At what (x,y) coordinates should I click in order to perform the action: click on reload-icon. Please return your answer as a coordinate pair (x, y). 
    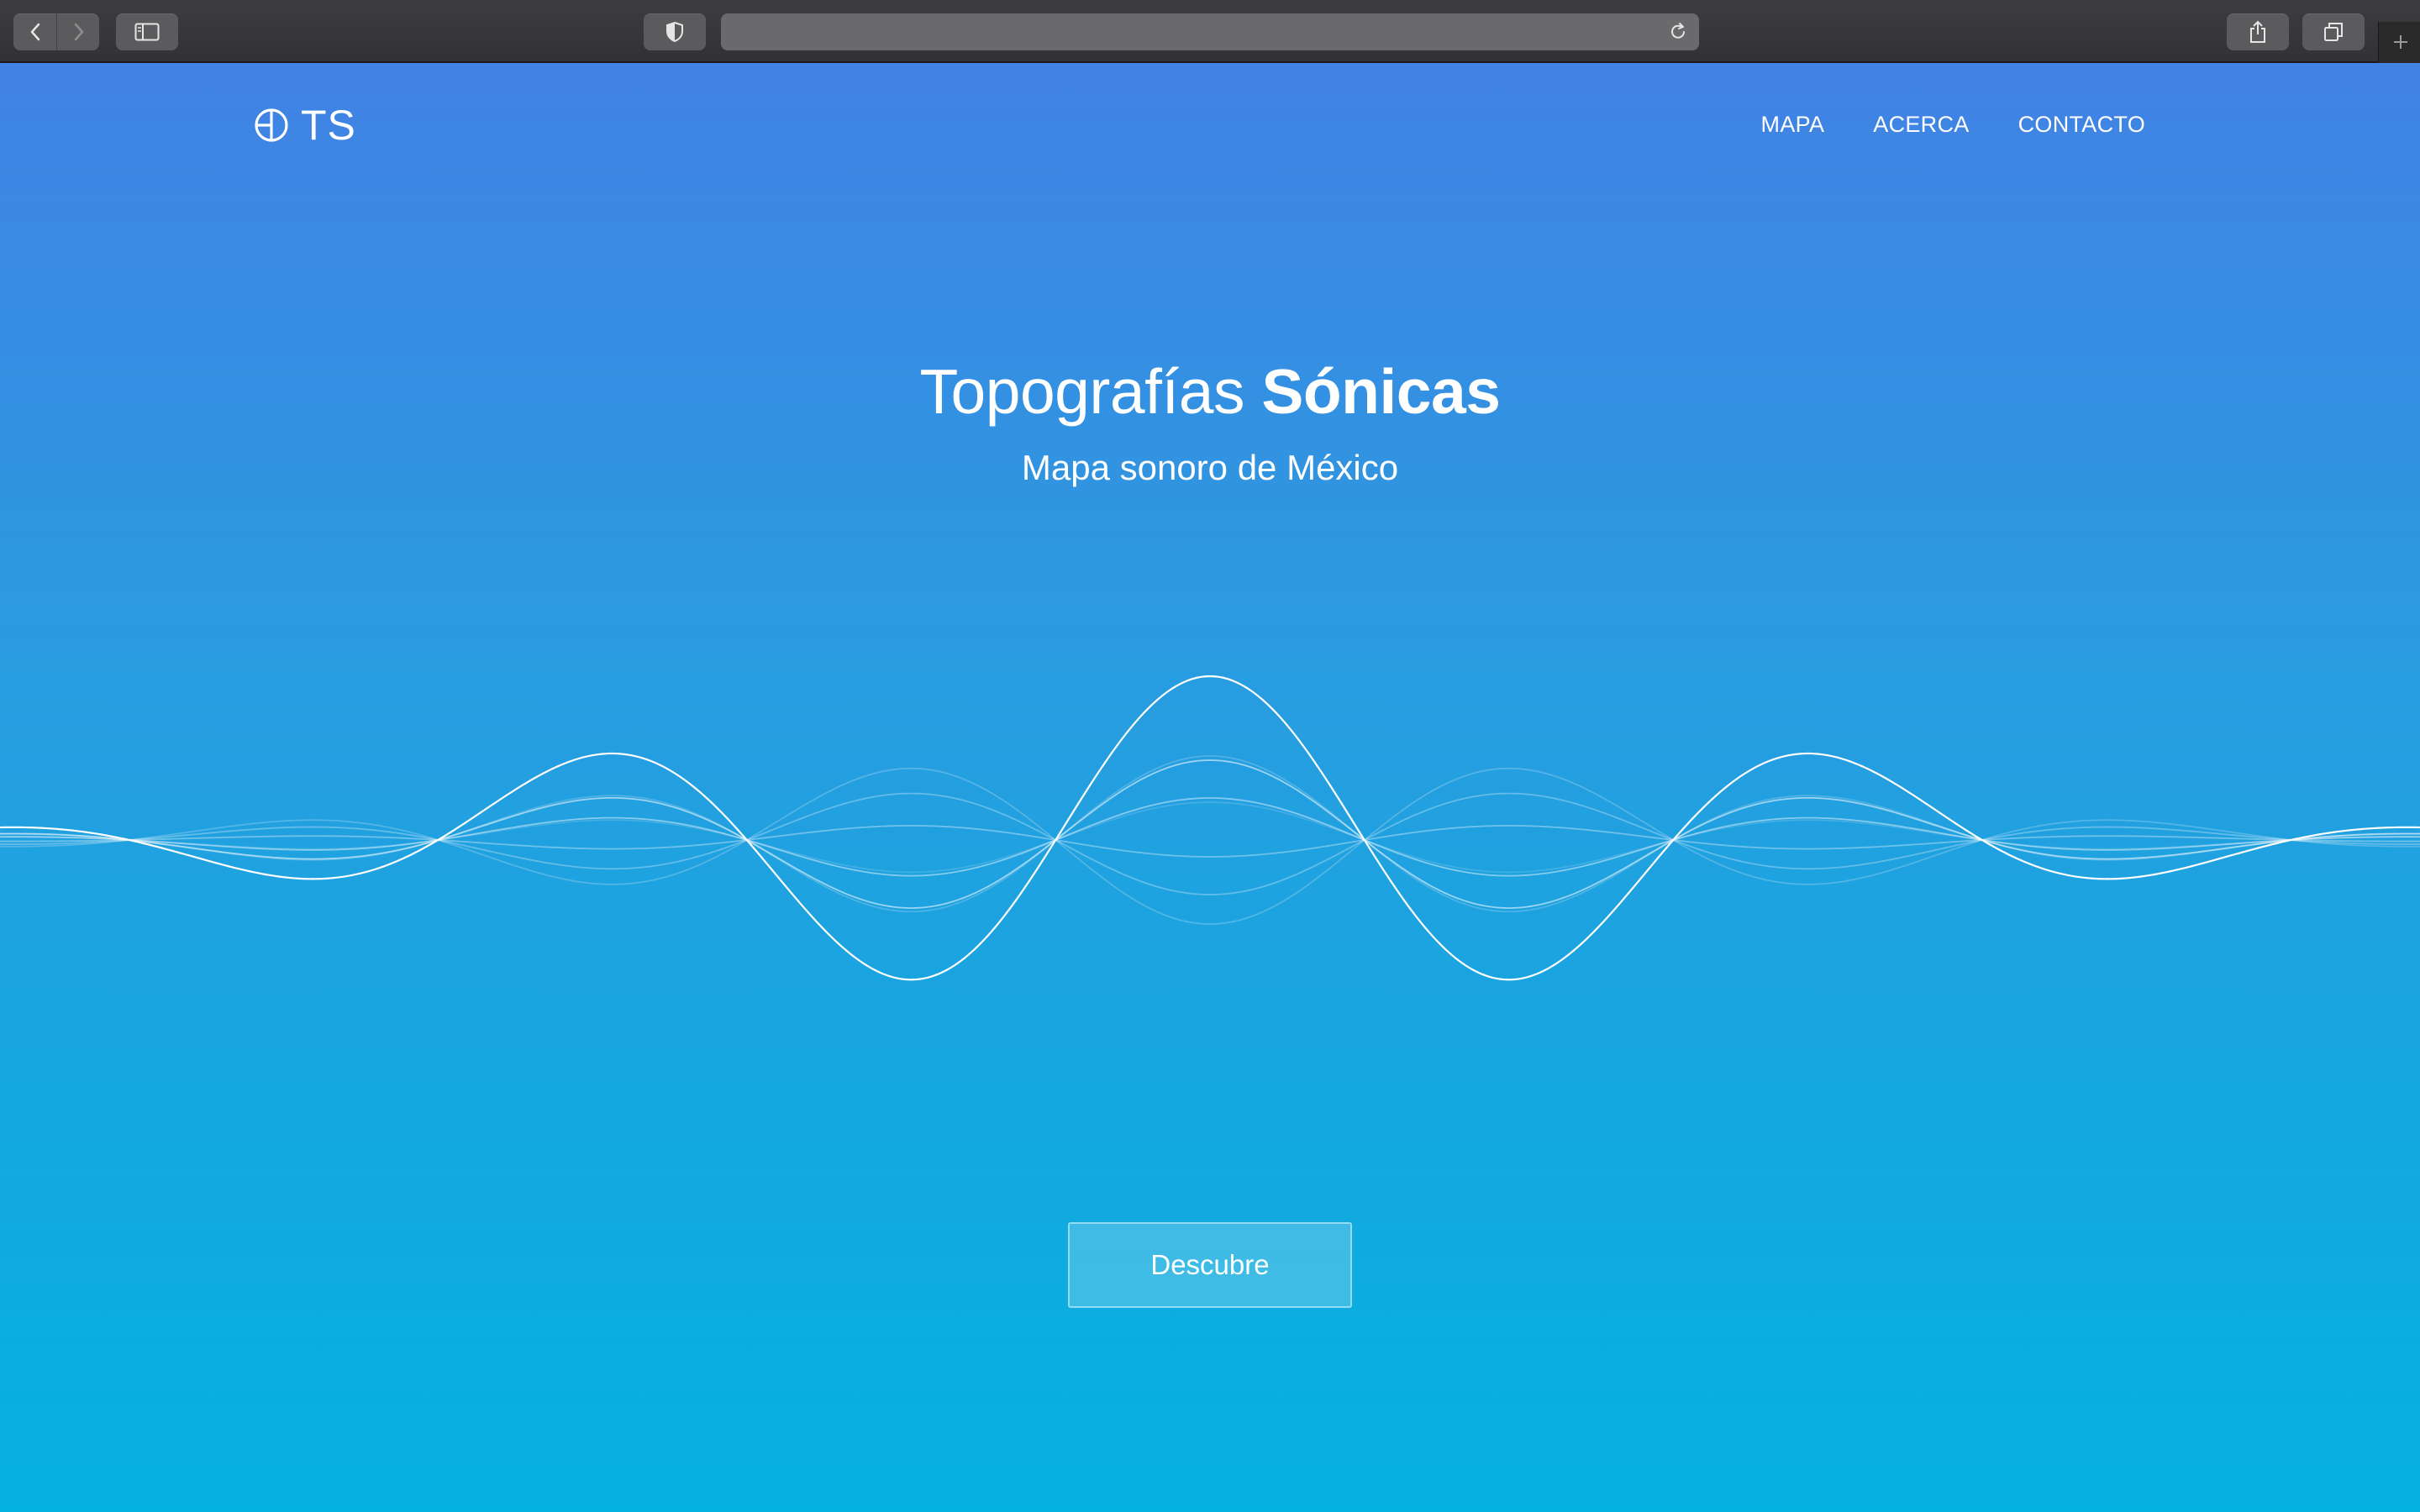
    Looking at the image, I should click on (1678, 32).